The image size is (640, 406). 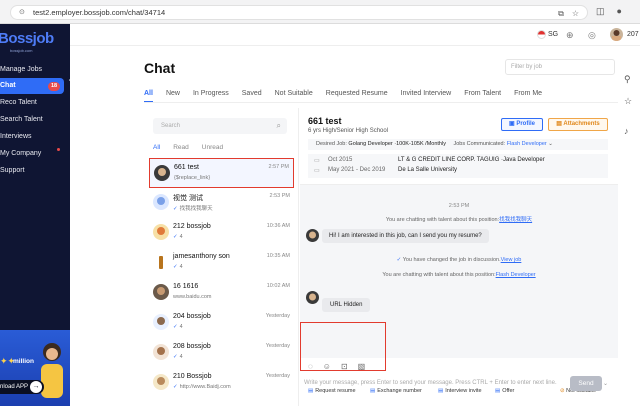 What do you see at coordinates (54, 86) in the screenshot?
I see `unread-badge: 18` at bounding box center [54, 86].